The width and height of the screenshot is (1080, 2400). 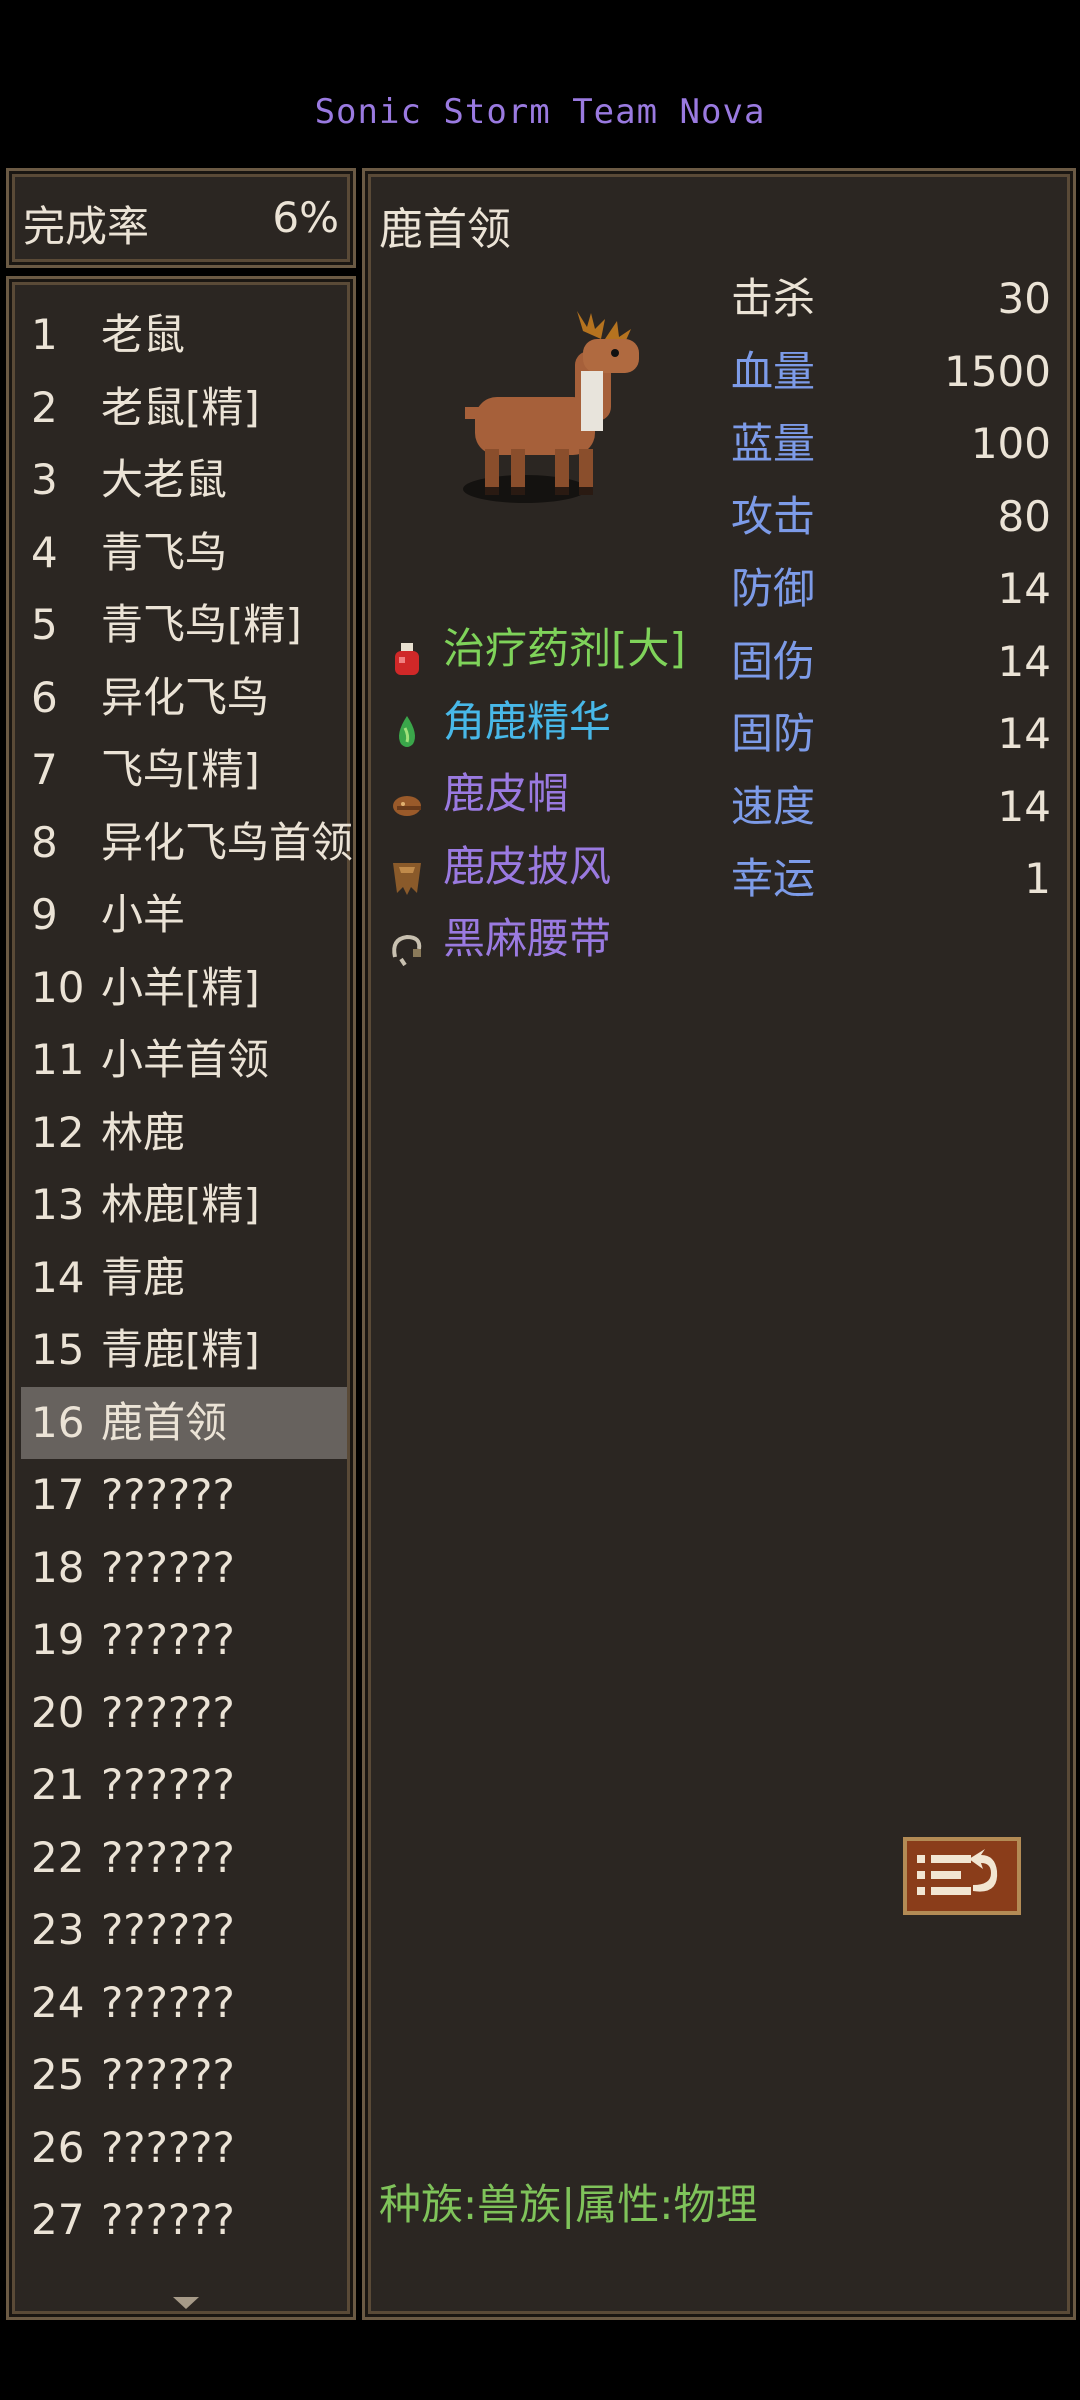 I want to click on stat-label: 固伤, so click(x=773, y=661).